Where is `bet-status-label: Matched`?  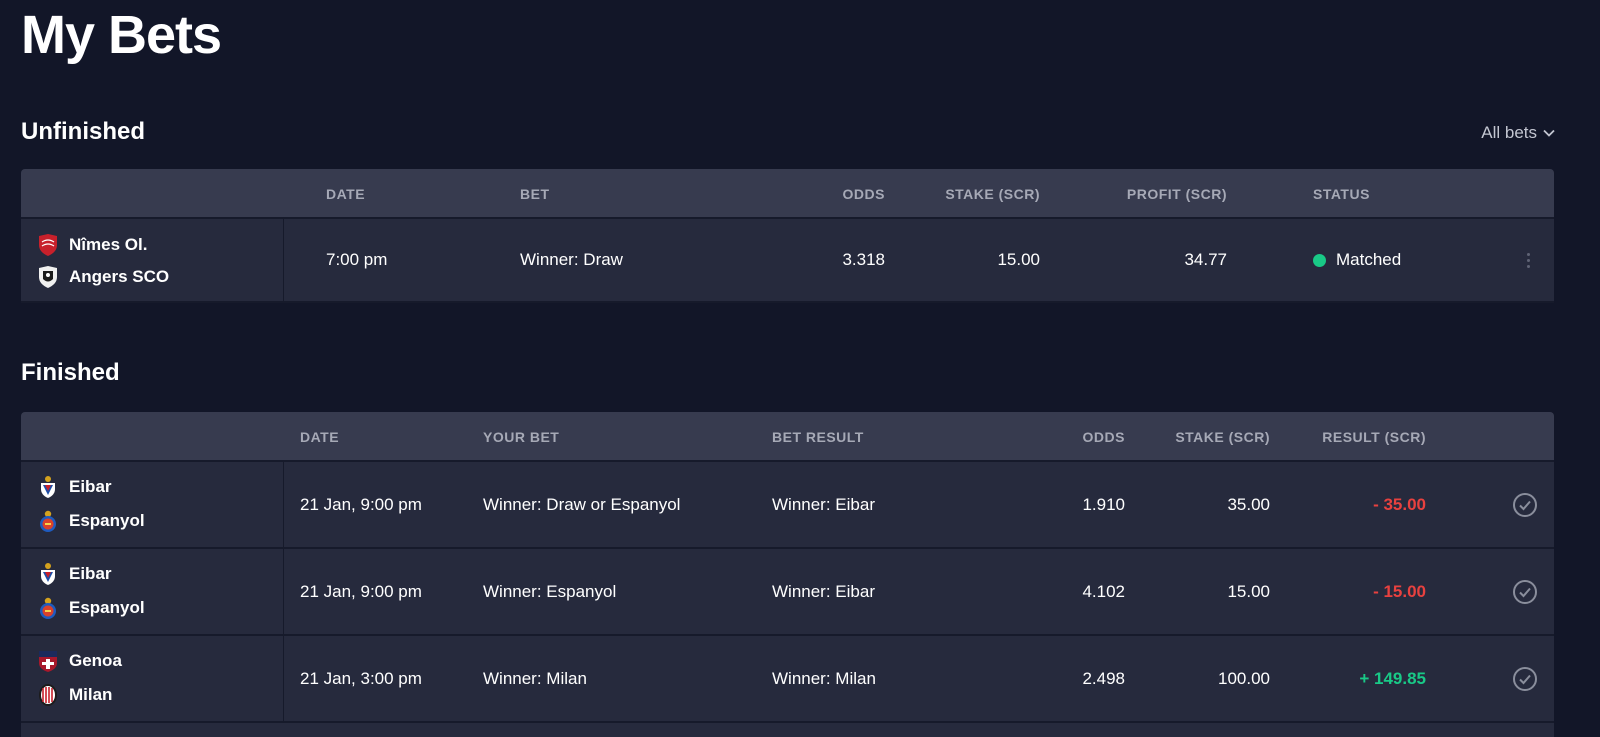
bet-status-label: Matched is located at coordinates (1369, 259).